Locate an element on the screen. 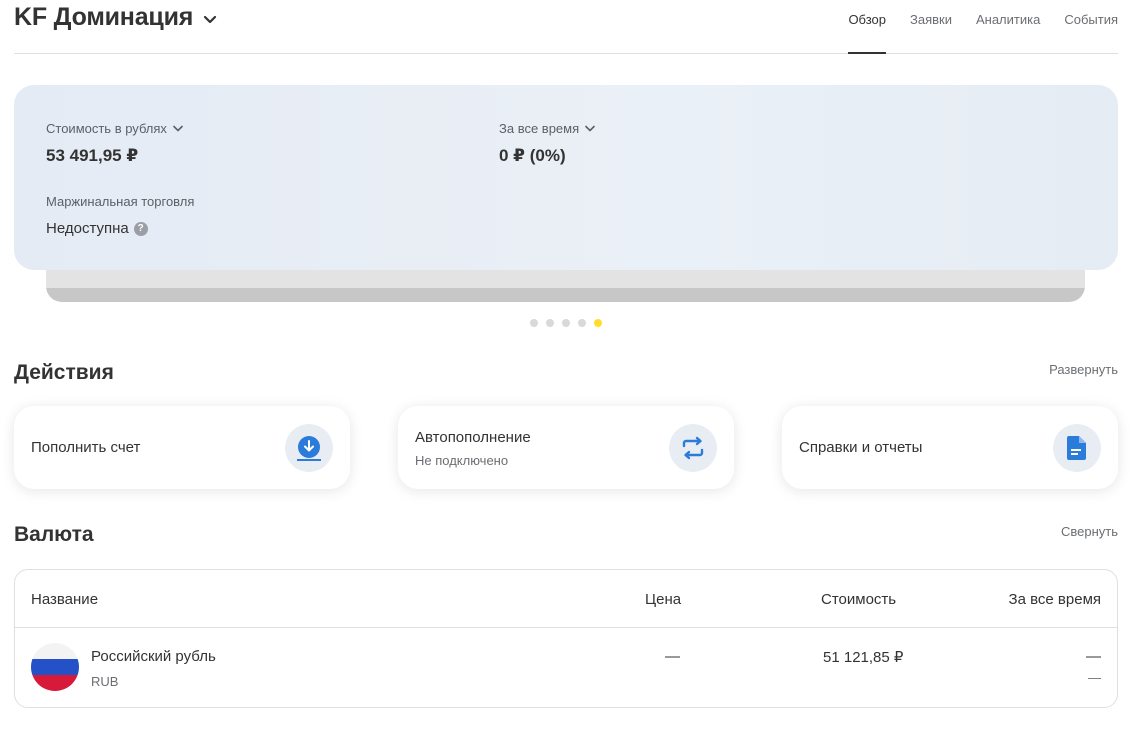  period-selector: За все время is located at coordinates (547, 128).